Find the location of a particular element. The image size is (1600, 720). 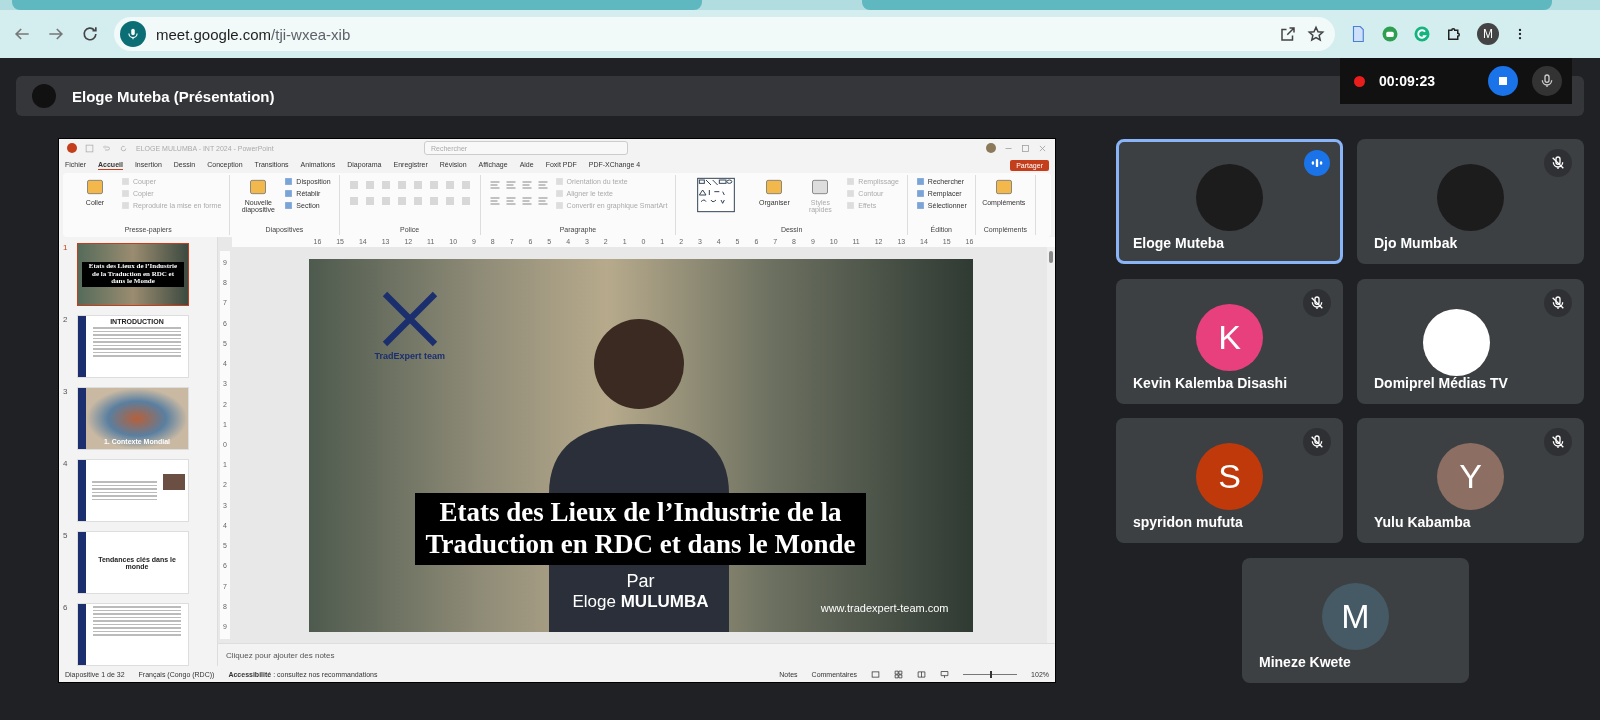

close-icon is located at coordinates (1042, 148).